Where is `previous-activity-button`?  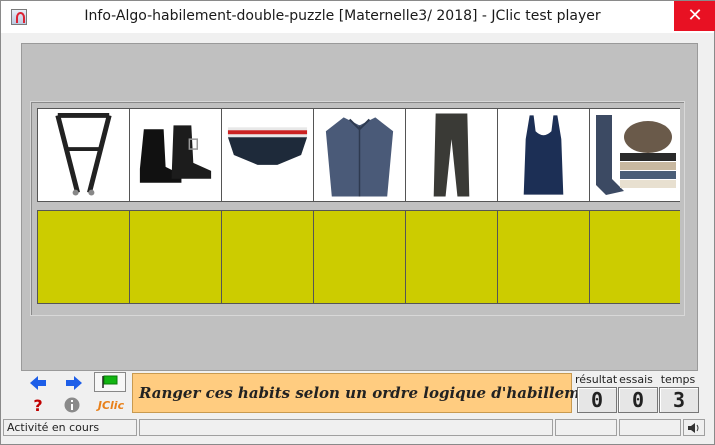 previous-activity-button is located at coordinates (38, 383).